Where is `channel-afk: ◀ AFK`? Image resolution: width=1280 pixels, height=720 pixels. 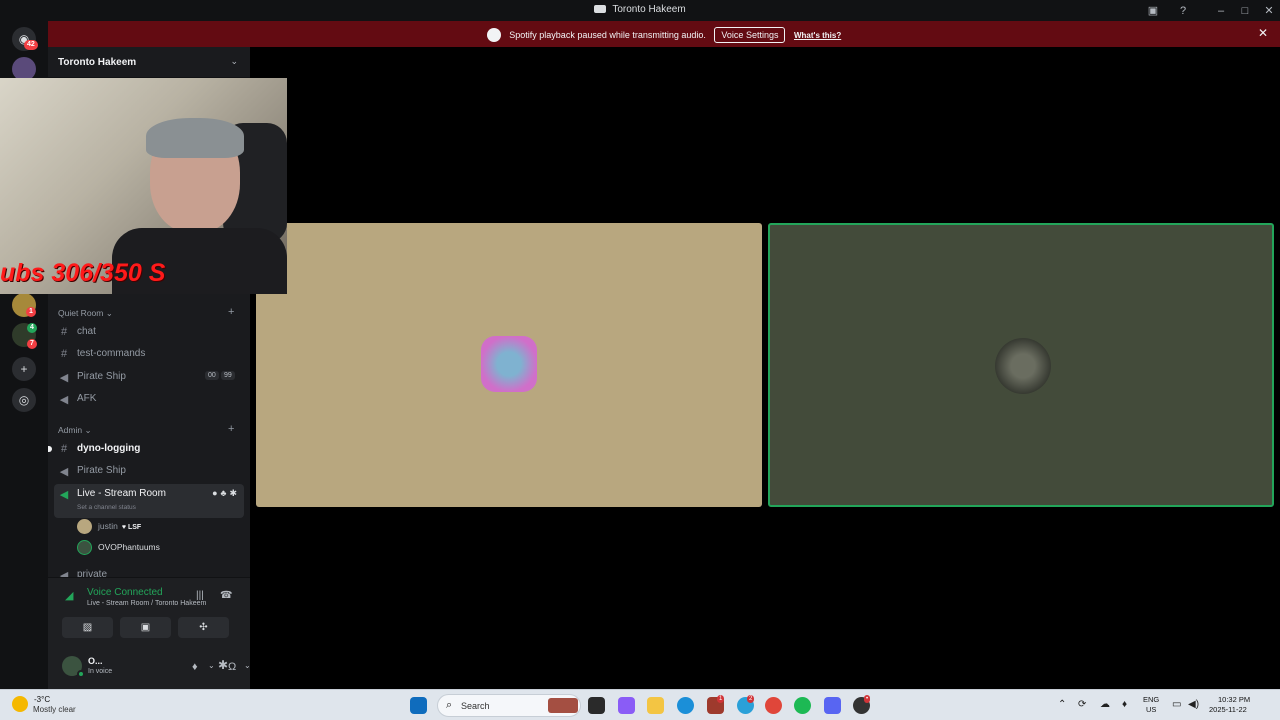 channel-afk: ◀ AFK is located at coordinates (149, 399).